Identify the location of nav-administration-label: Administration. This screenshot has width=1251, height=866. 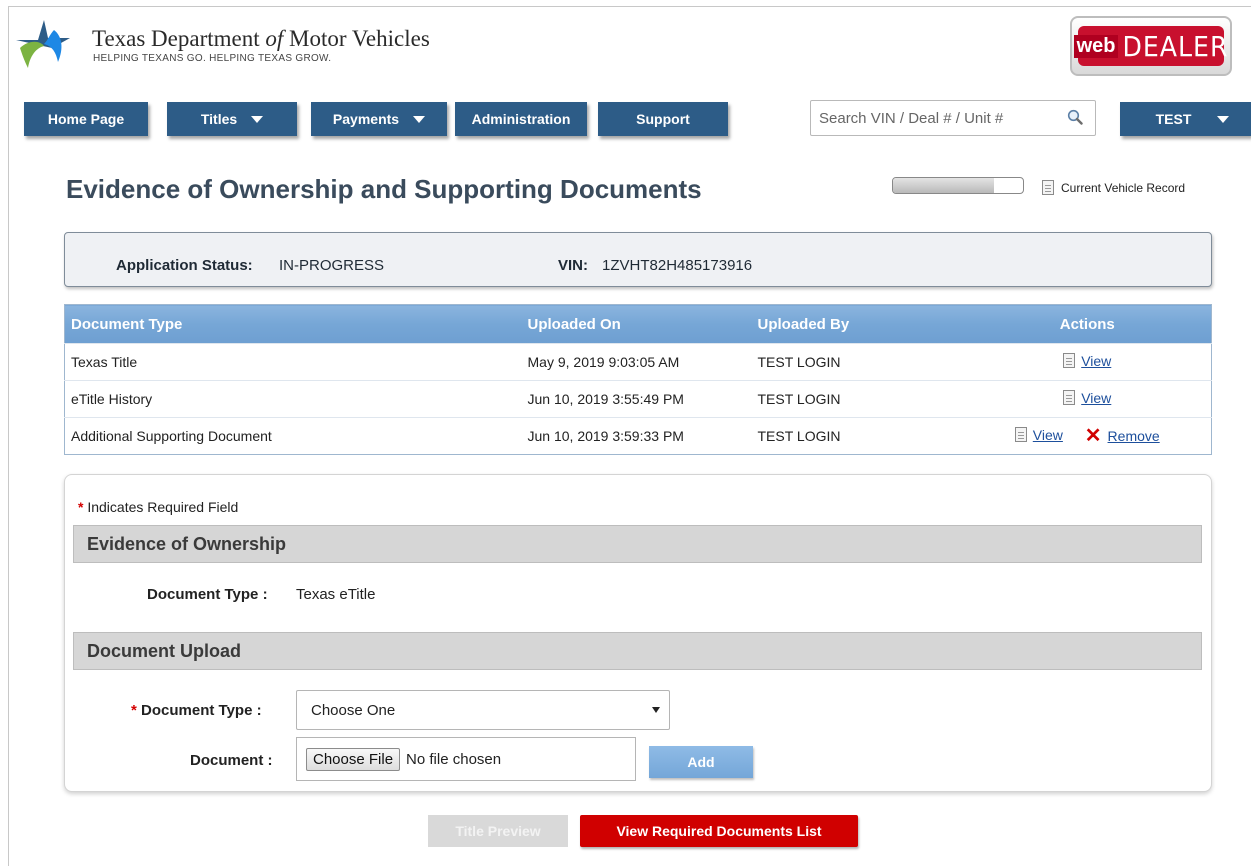
(521, 119).